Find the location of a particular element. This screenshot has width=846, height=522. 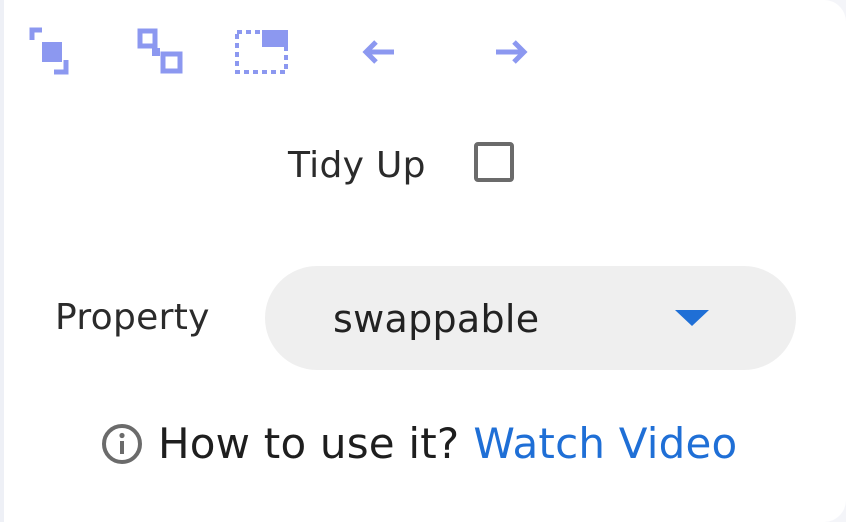

tidy-up-label: Tidy Up is located at coordinates (357, 165).